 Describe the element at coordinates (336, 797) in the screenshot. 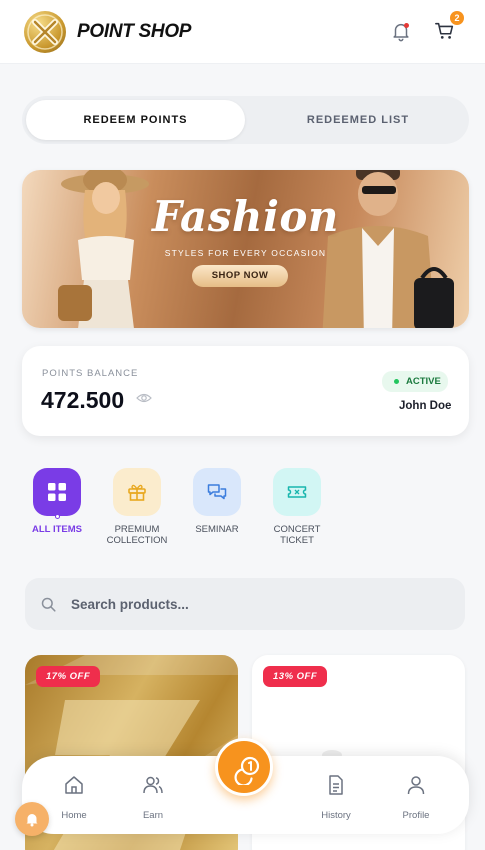

I see `nav-history: History` at that location.